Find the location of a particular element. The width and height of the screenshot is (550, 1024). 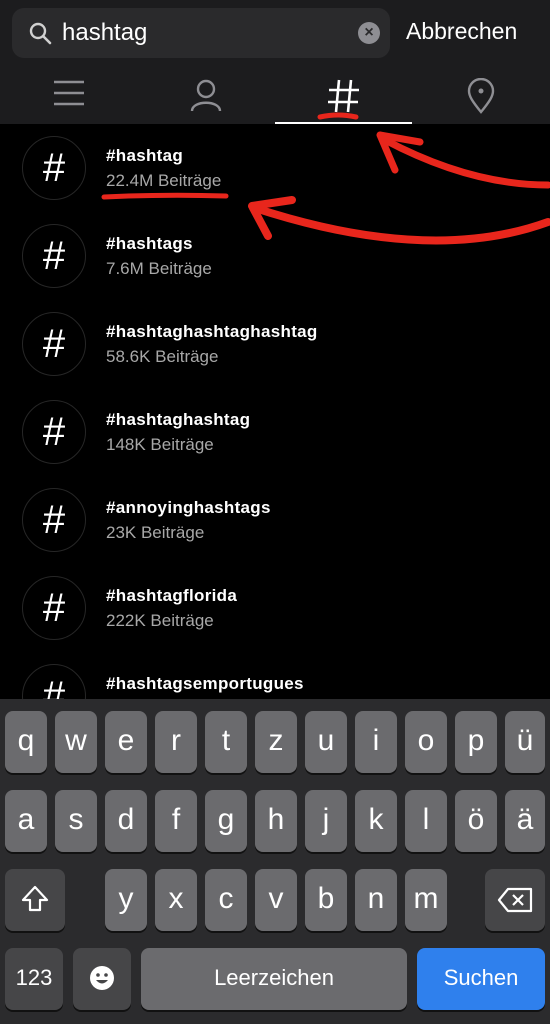

key-r: r is located at coordinates (176, 742).